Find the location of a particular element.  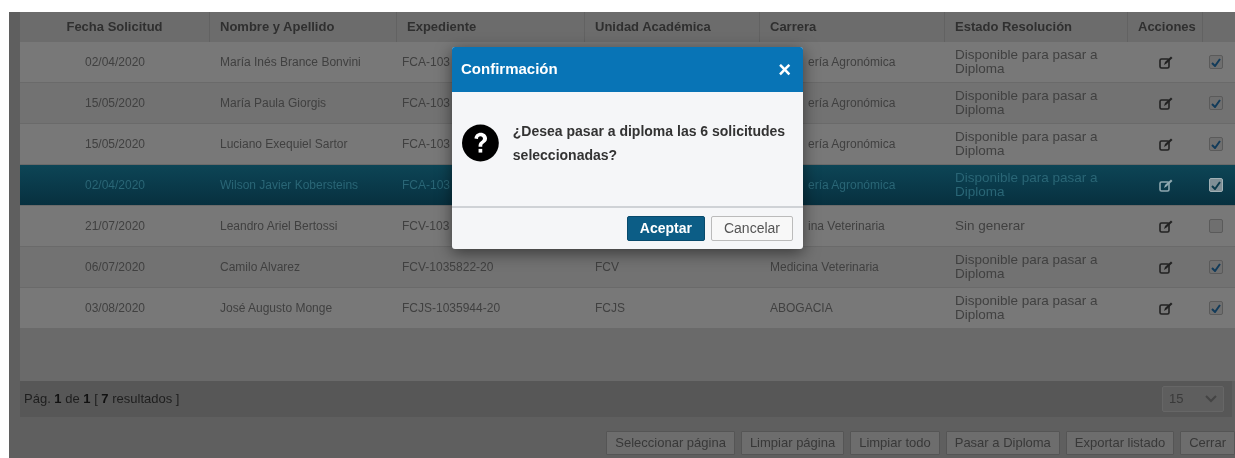

table-cell-text: ina Veterinaria is located at coordinates (846, 226).